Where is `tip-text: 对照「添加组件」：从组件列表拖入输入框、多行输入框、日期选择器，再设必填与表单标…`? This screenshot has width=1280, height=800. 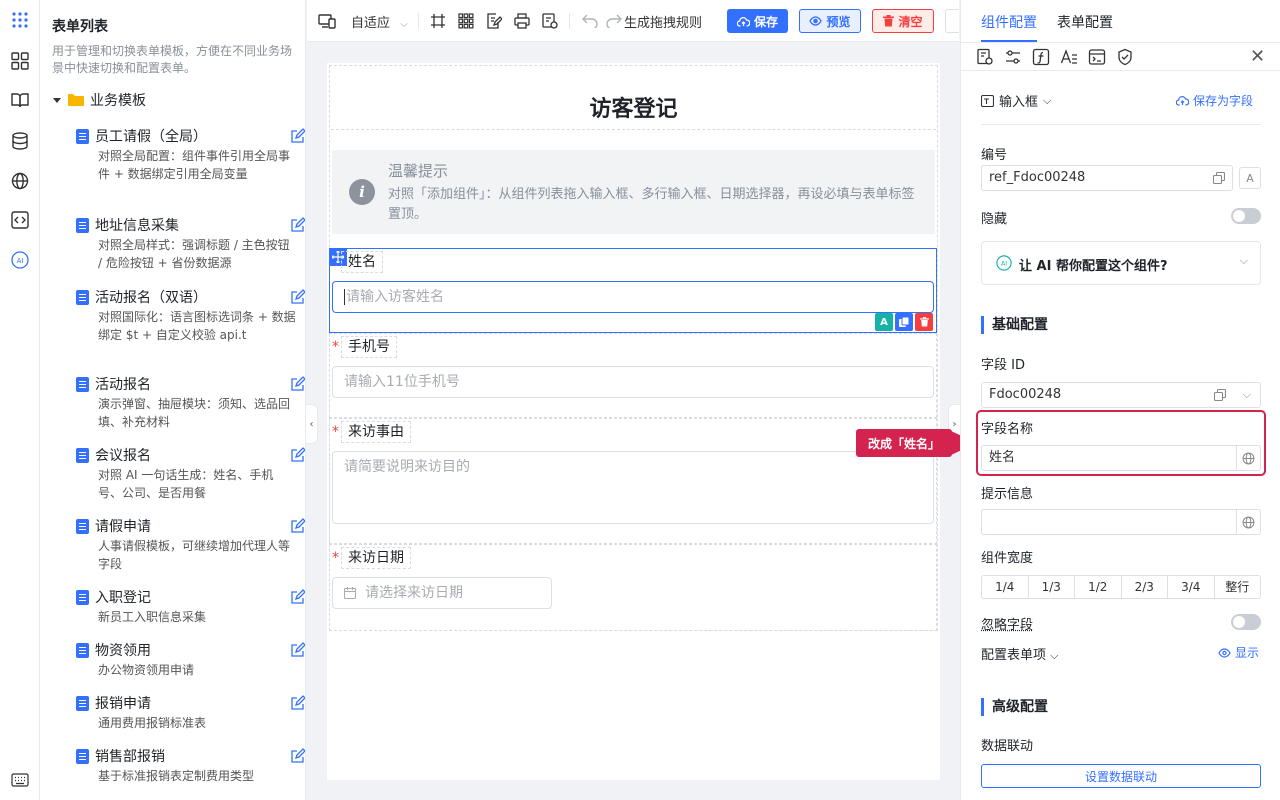 tip-text: 对照「添加组件」：从组件列表拖入输入框、多行输入框、日期选择器，再设必填与表单标… is located at coordinates (653, 205).